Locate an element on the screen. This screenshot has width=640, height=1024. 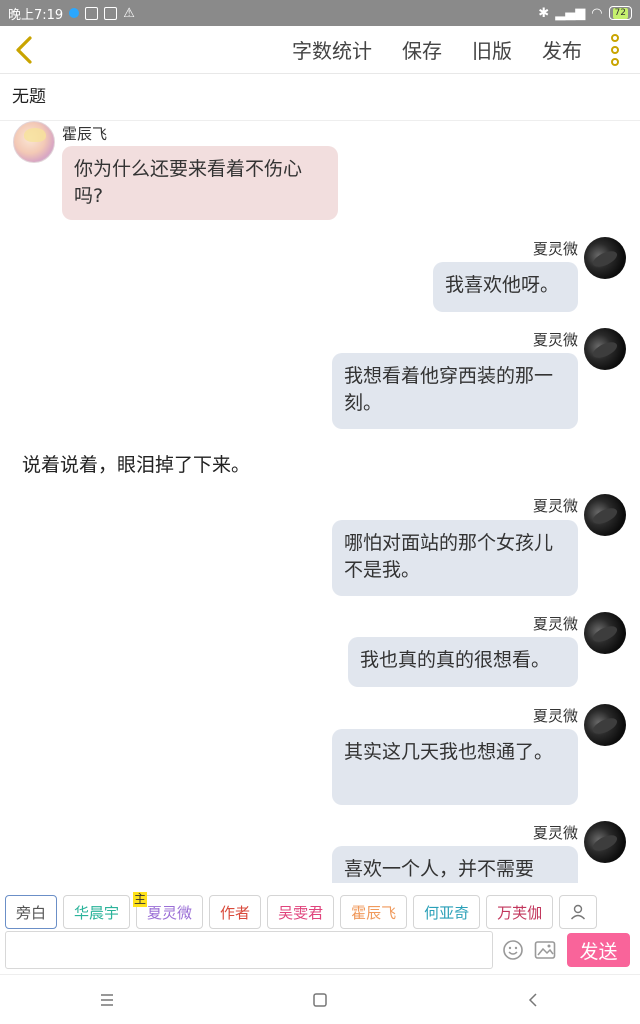
character-chip: 华晨宇 is located at coordinates (97, 912).